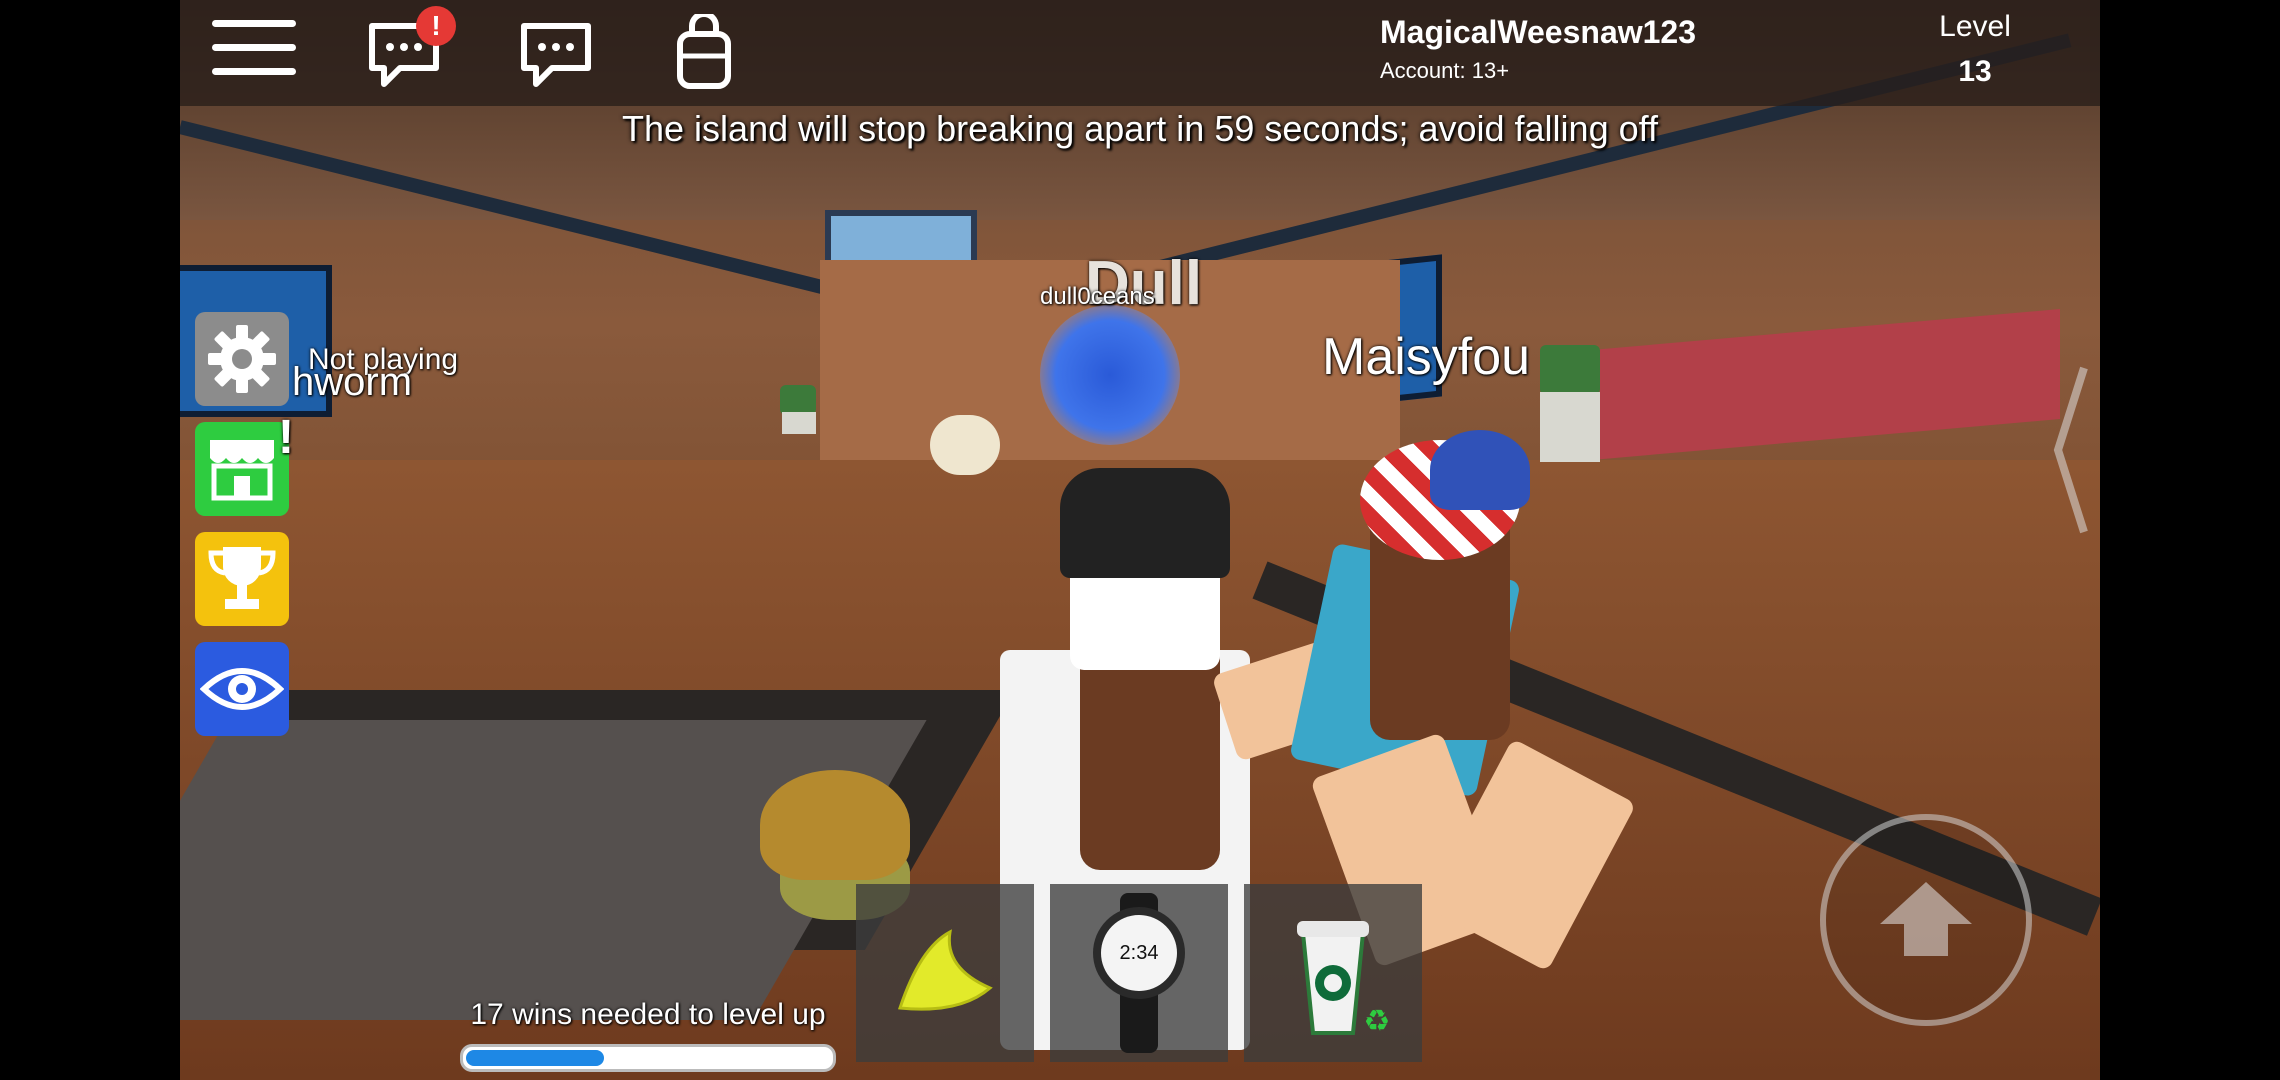 The width and height of the screenshot is (2280, 1080). I want to click on eye-icon, so click(242, 689).